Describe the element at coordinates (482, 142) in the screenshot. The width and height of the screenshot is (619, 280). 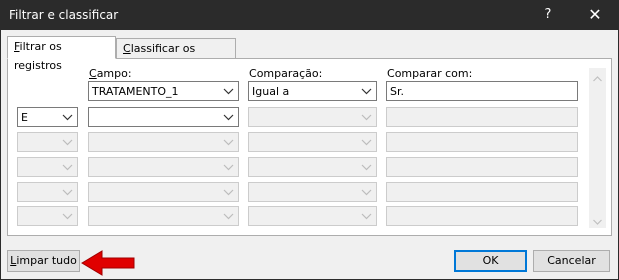
I see `row-3-compare-with-input` at that location.